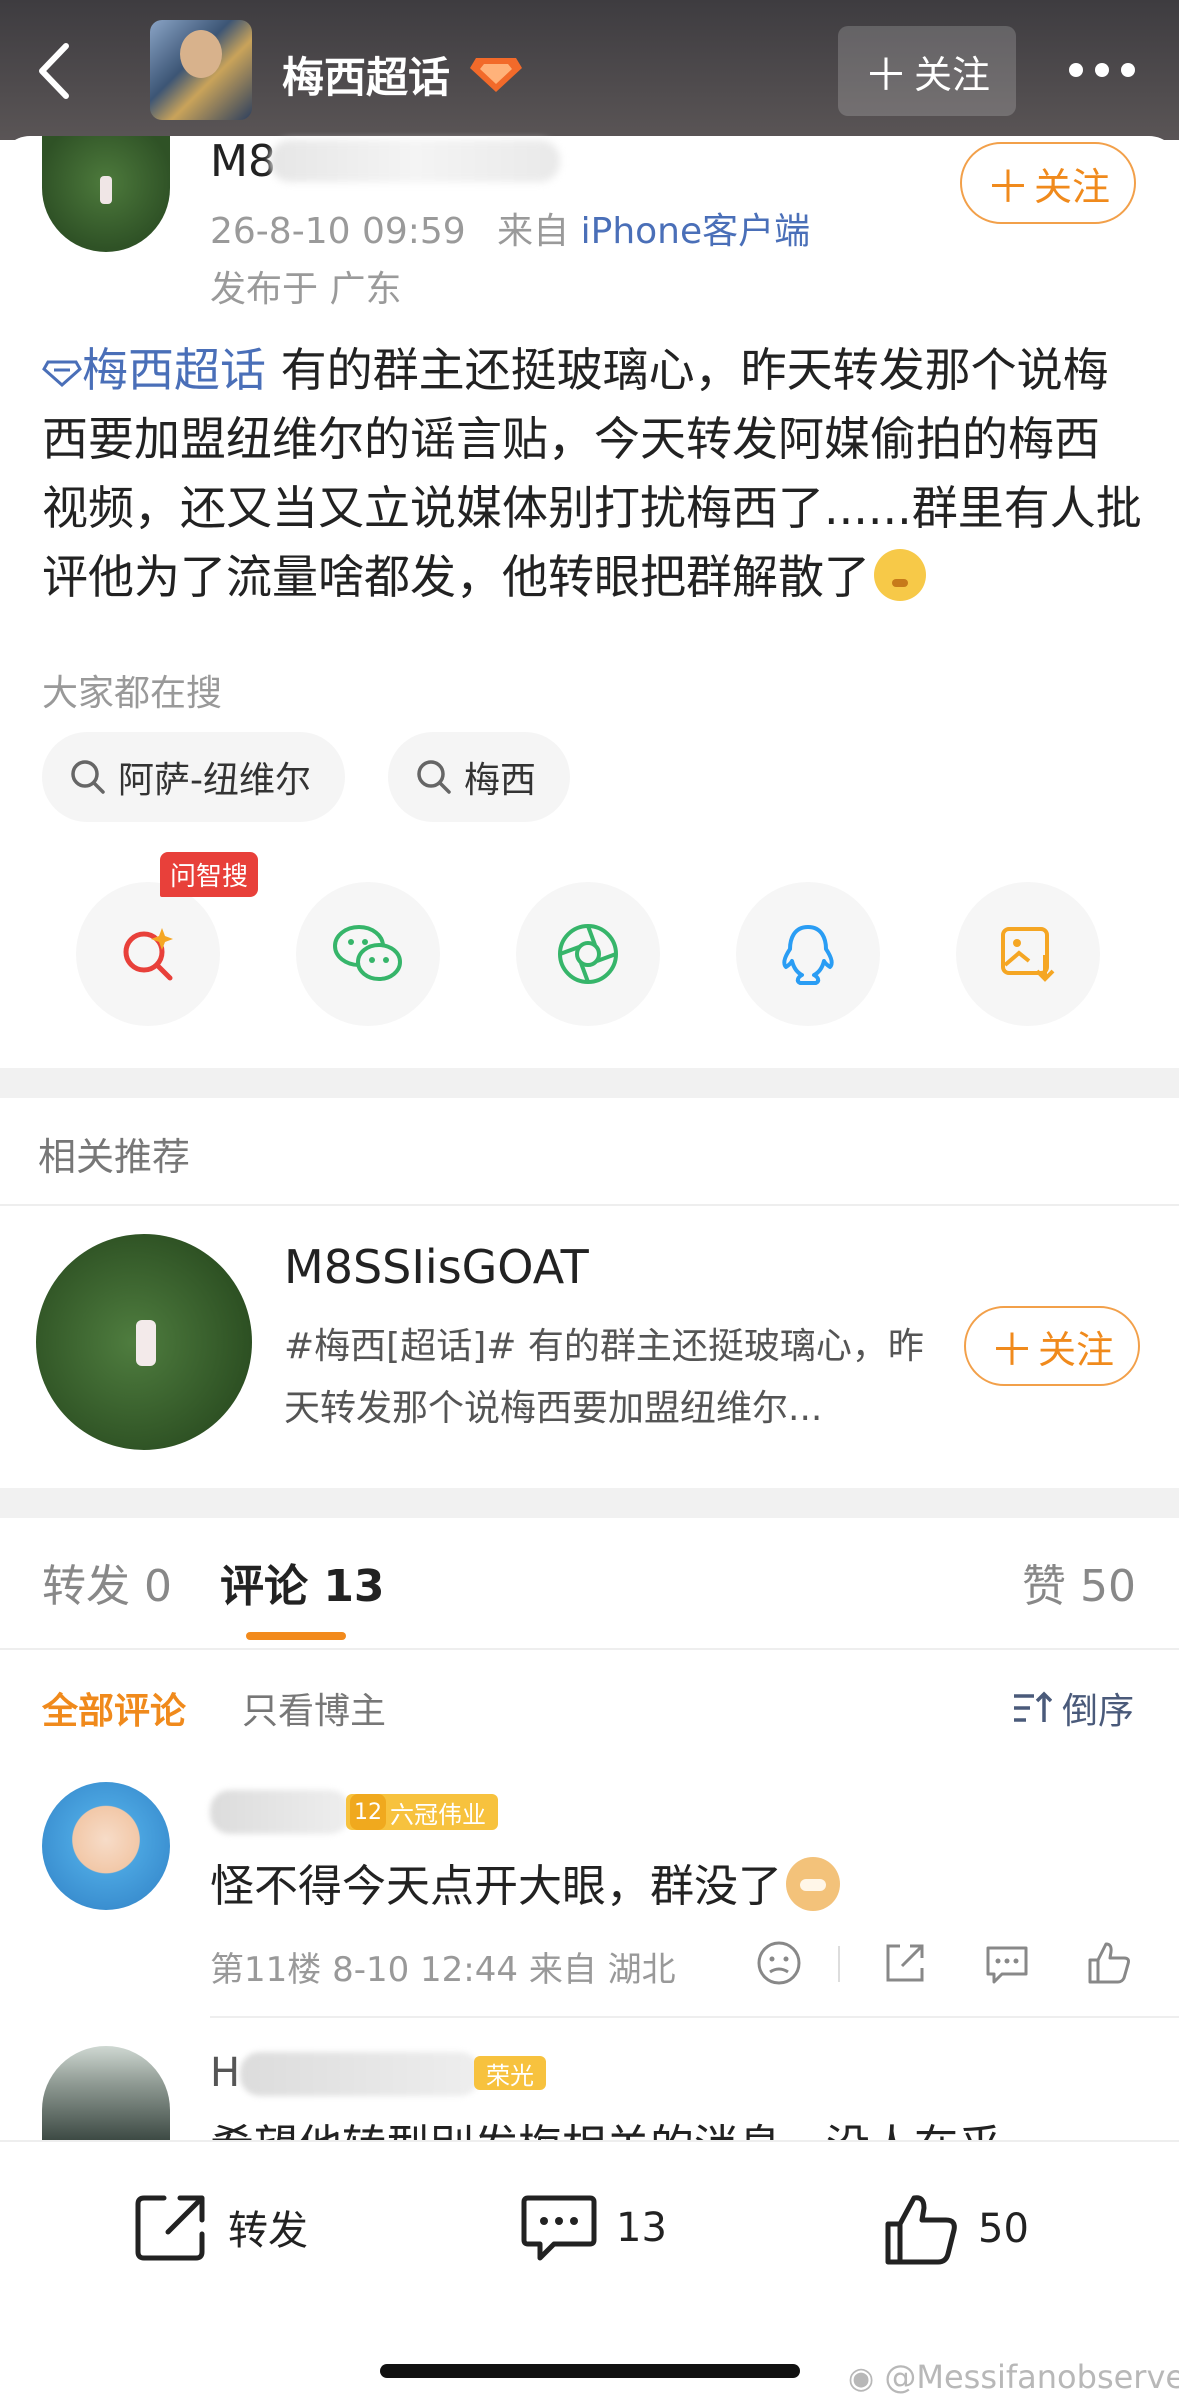 This screenshot has width=1179, height=2403. Describe the element at coordinates (268, 2231) in the screenshot. I see `repost-label: 转发` at that location.